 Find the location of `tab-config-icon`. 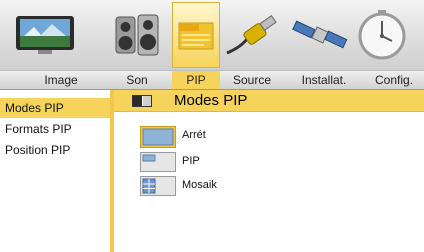

tab-config-icon is located at coordinates (382, 35).